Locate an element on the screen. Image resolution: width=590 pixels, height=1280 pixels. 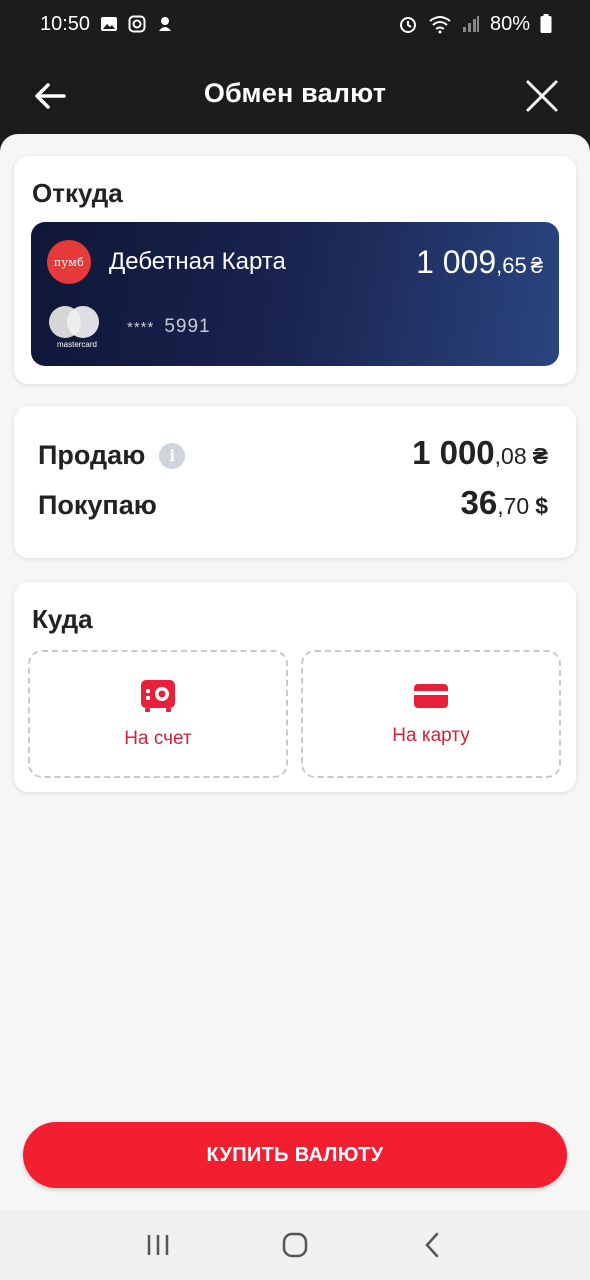
status-left: 10:50 is located at coordinates (107, 24).